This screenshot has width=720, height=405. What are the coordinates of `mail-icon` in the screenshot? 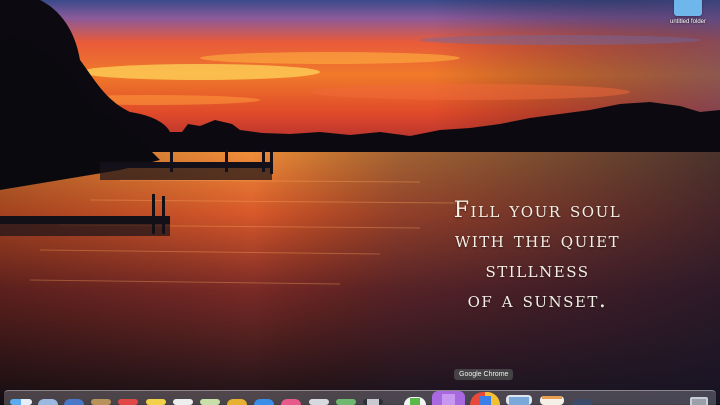 It's located at (319, 402).